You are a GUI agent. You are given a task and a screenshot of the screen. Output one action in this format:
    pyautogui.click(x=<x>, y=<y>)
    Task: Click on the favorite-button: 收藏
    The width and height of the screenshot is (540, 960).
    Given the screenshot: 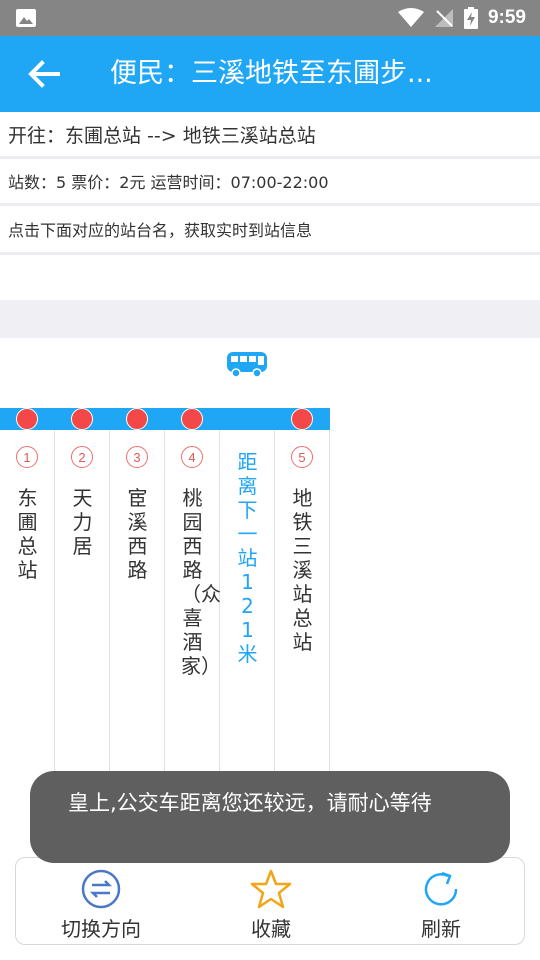 What is the action you would take?
    pyautogui.click(x=271, y=902)
    